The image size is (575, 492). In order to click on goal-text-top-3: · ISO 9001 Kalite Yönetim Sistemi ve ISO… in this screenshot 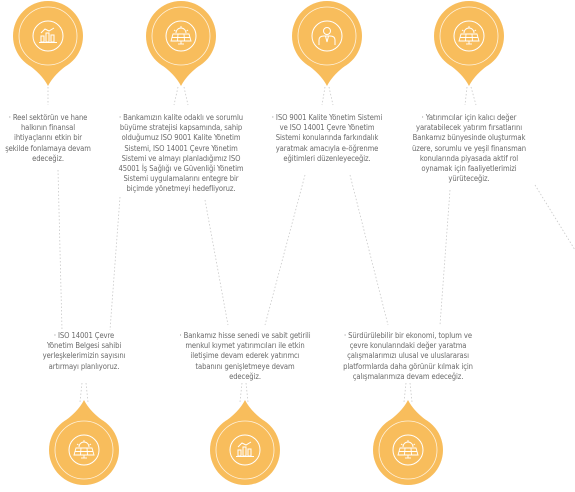, I will do `click(327, 138)`.